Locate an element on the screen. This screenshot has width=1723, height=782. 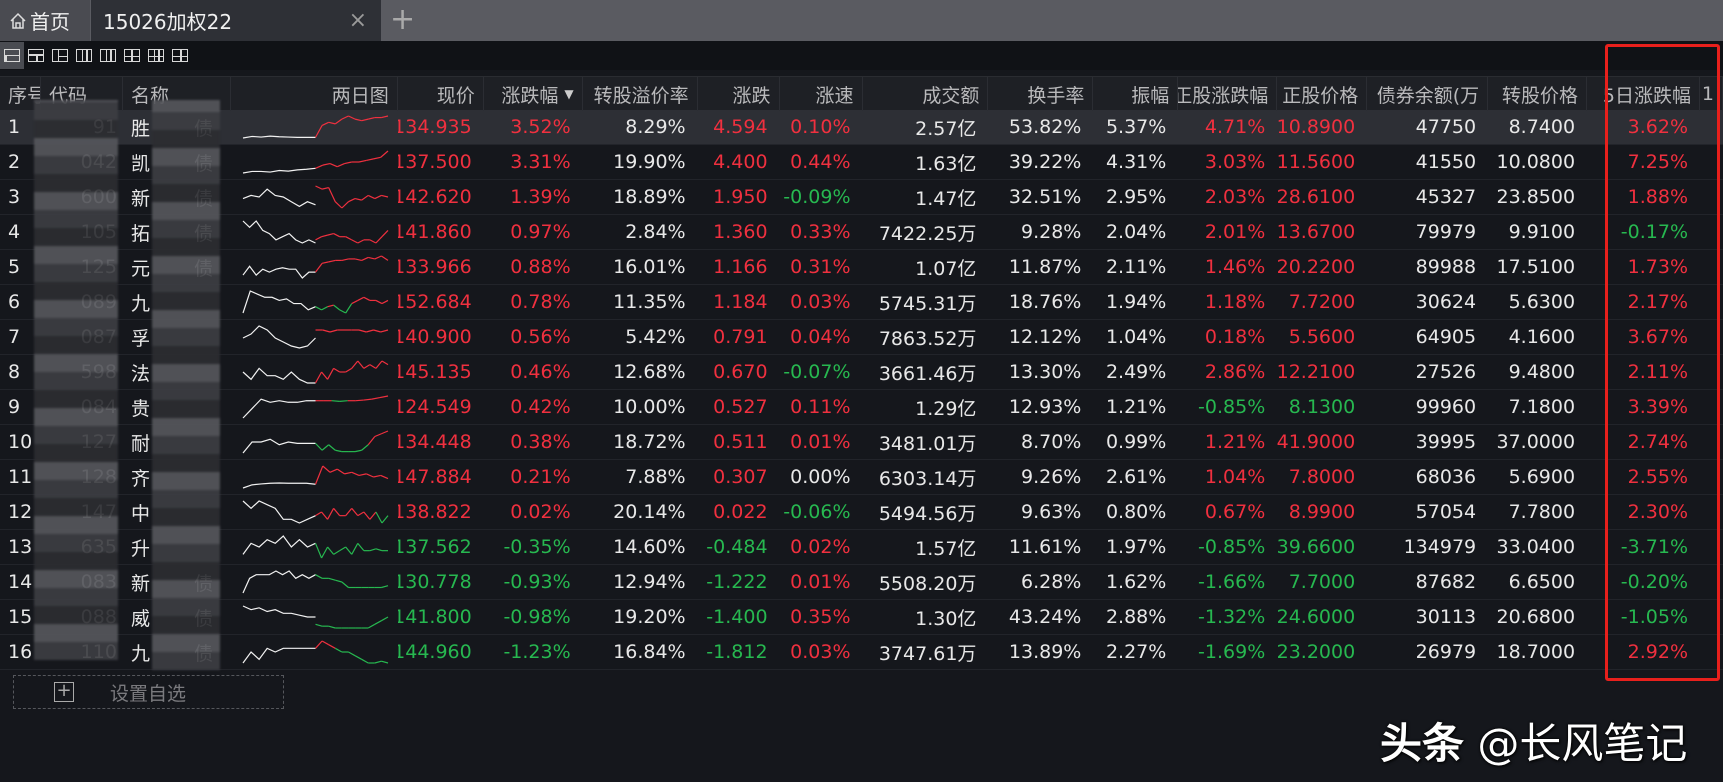
column-header-two-day-chart: 两日图 is located at coordinates (314, 94).